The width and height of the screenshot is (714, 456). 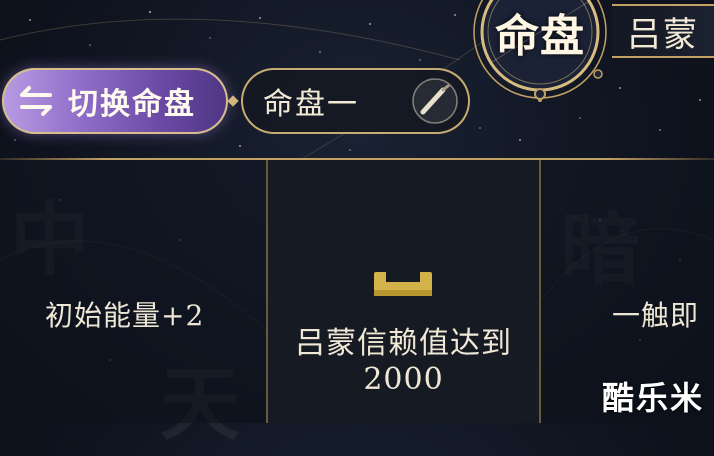 I want to click on chart-name-label: 命盘一, so click(x=311, y=104).